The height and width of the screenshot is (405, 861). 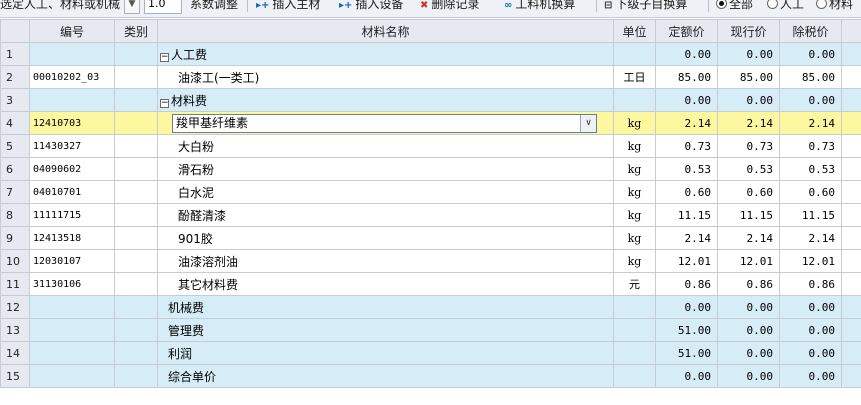 What do you see at coordinates (385, 307) in the screenshot?
I see `name-cell: 机械费` at bounding box center [385, 307].